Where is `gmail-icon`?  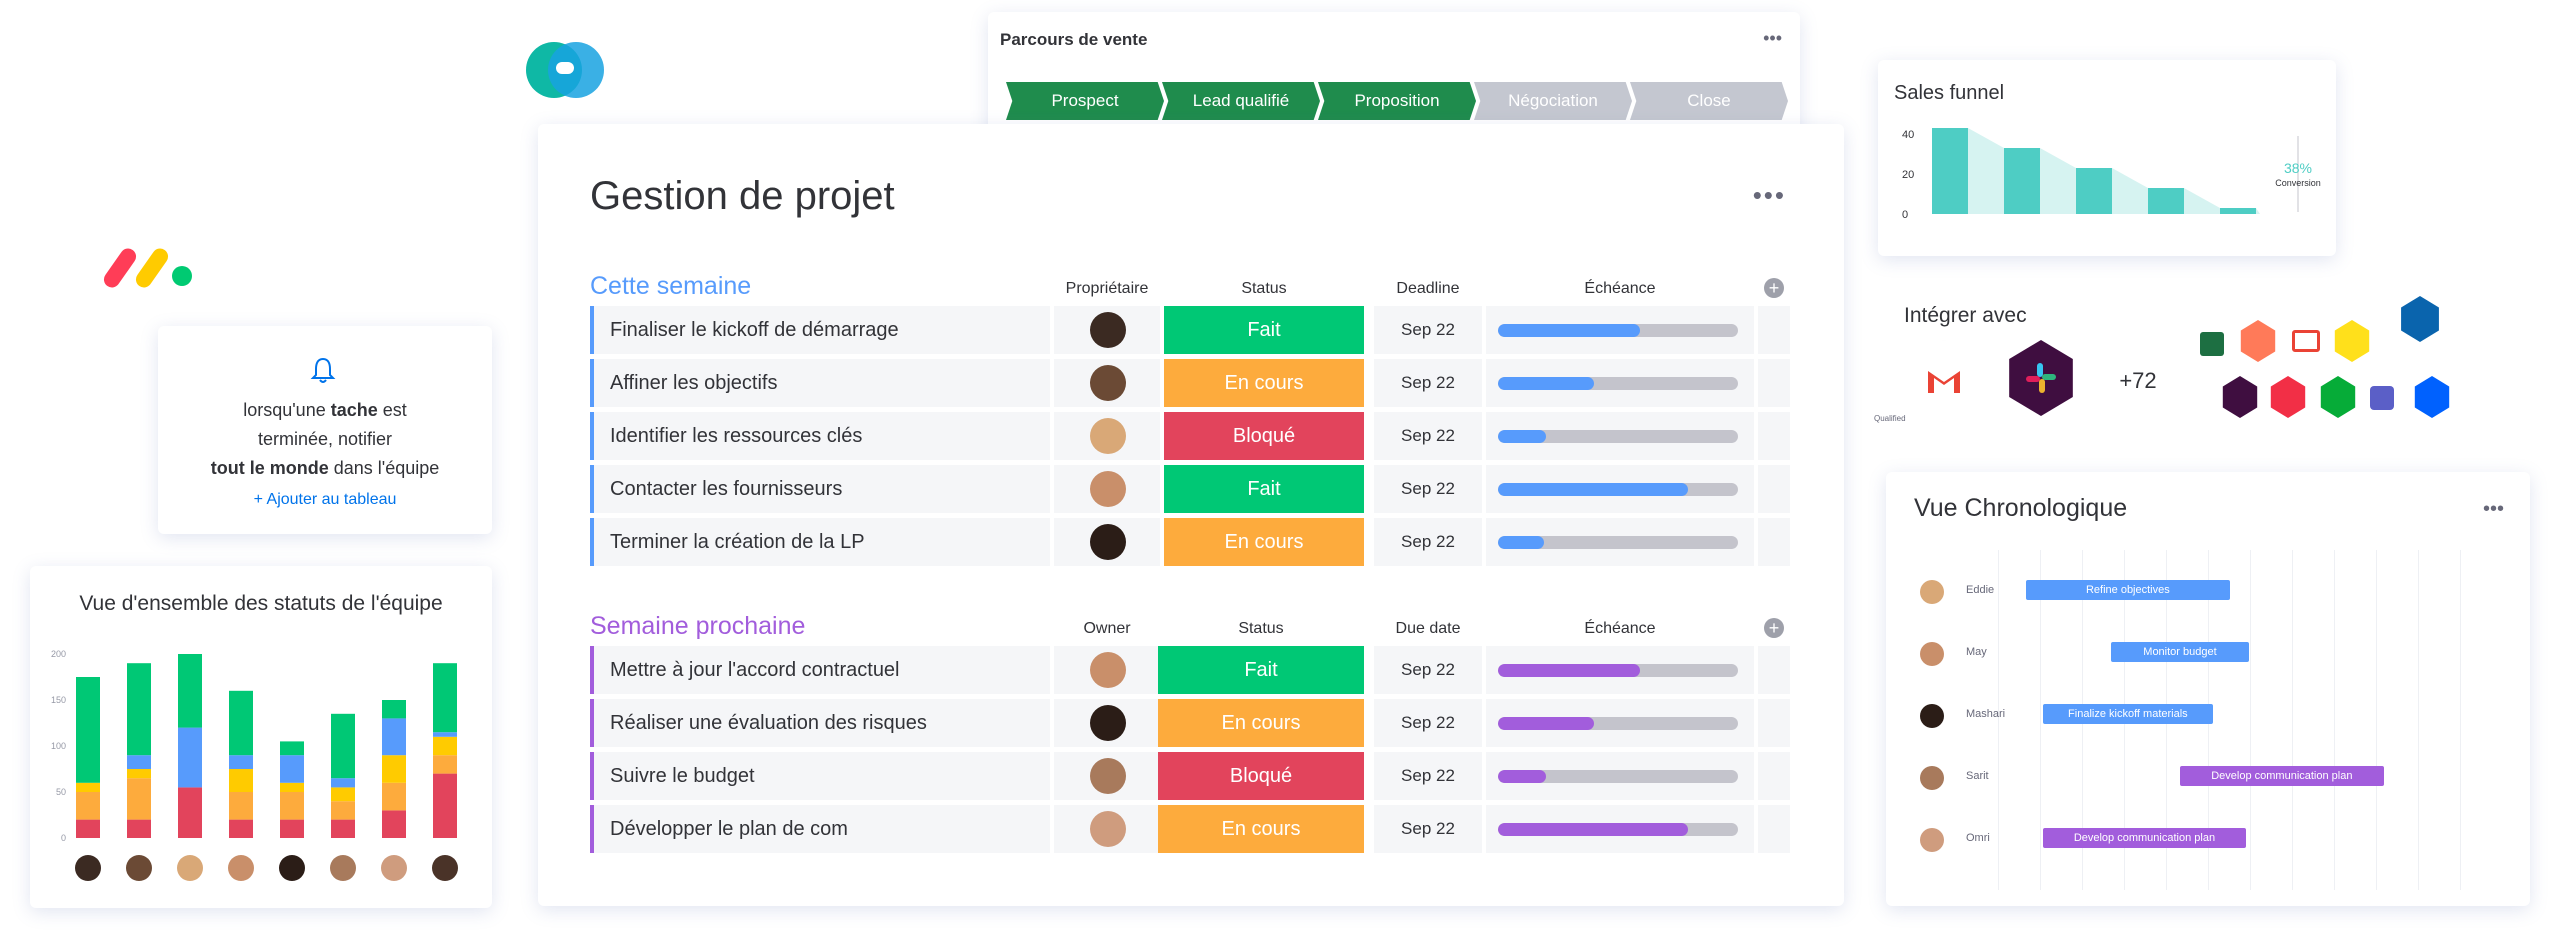 gmail-icon is located at coordinates (1944, 381).